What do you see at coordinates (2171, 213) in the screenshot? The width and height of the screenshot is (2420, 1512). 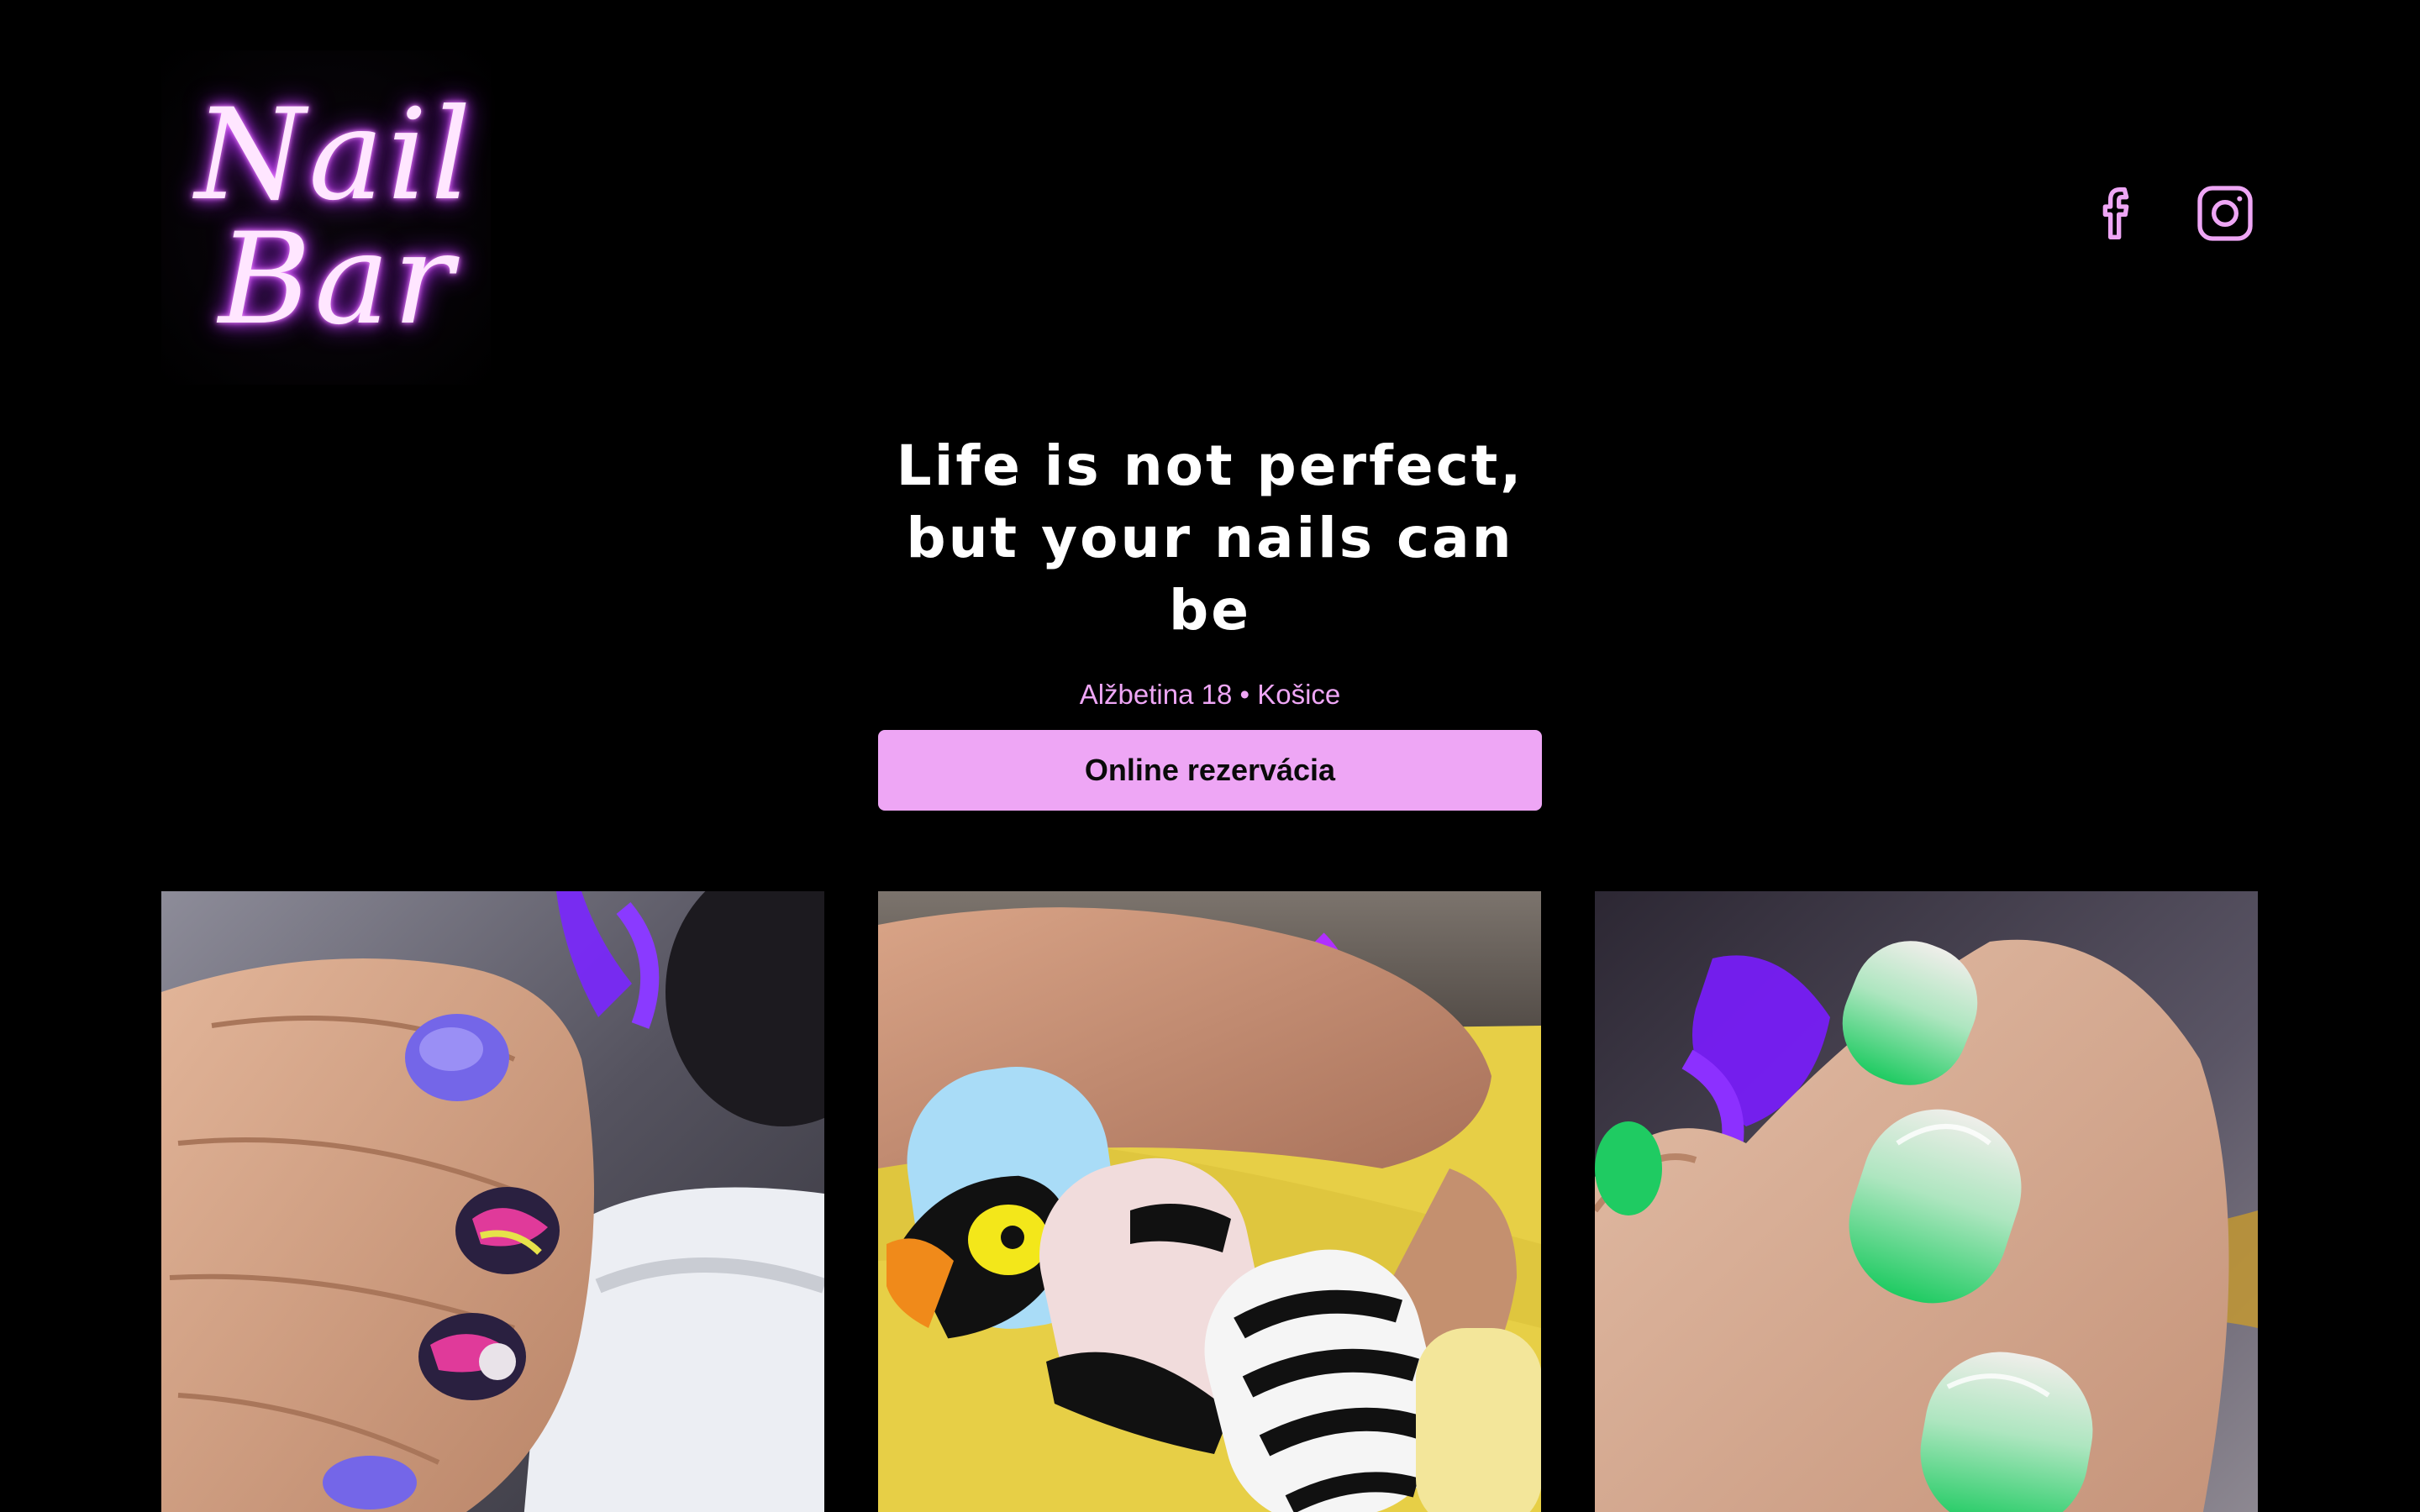 I see `social-links` at bounding box center [2171, 213].